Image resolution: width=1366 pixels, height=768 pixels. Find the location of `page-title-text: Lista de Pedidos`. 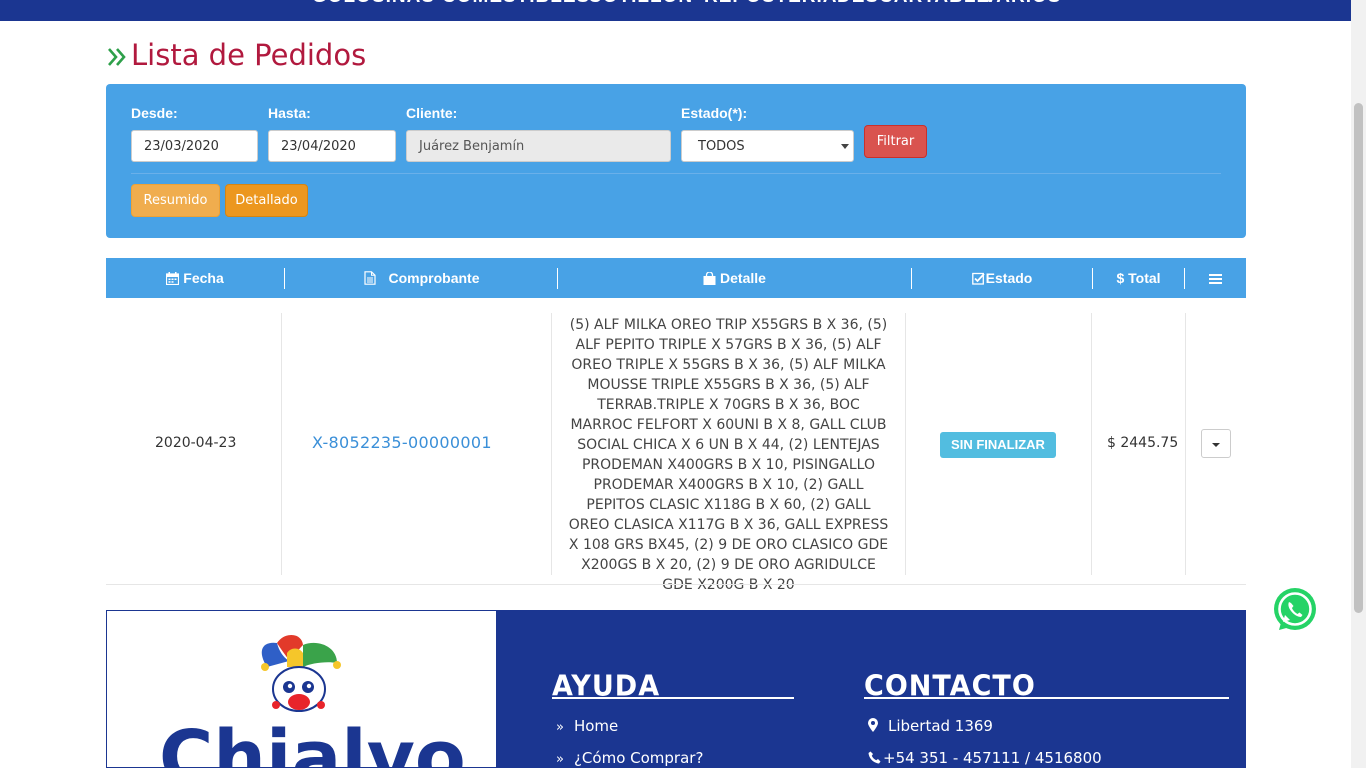

page-title-text: Lista de Pedidos is located at coordinates (249, 55).